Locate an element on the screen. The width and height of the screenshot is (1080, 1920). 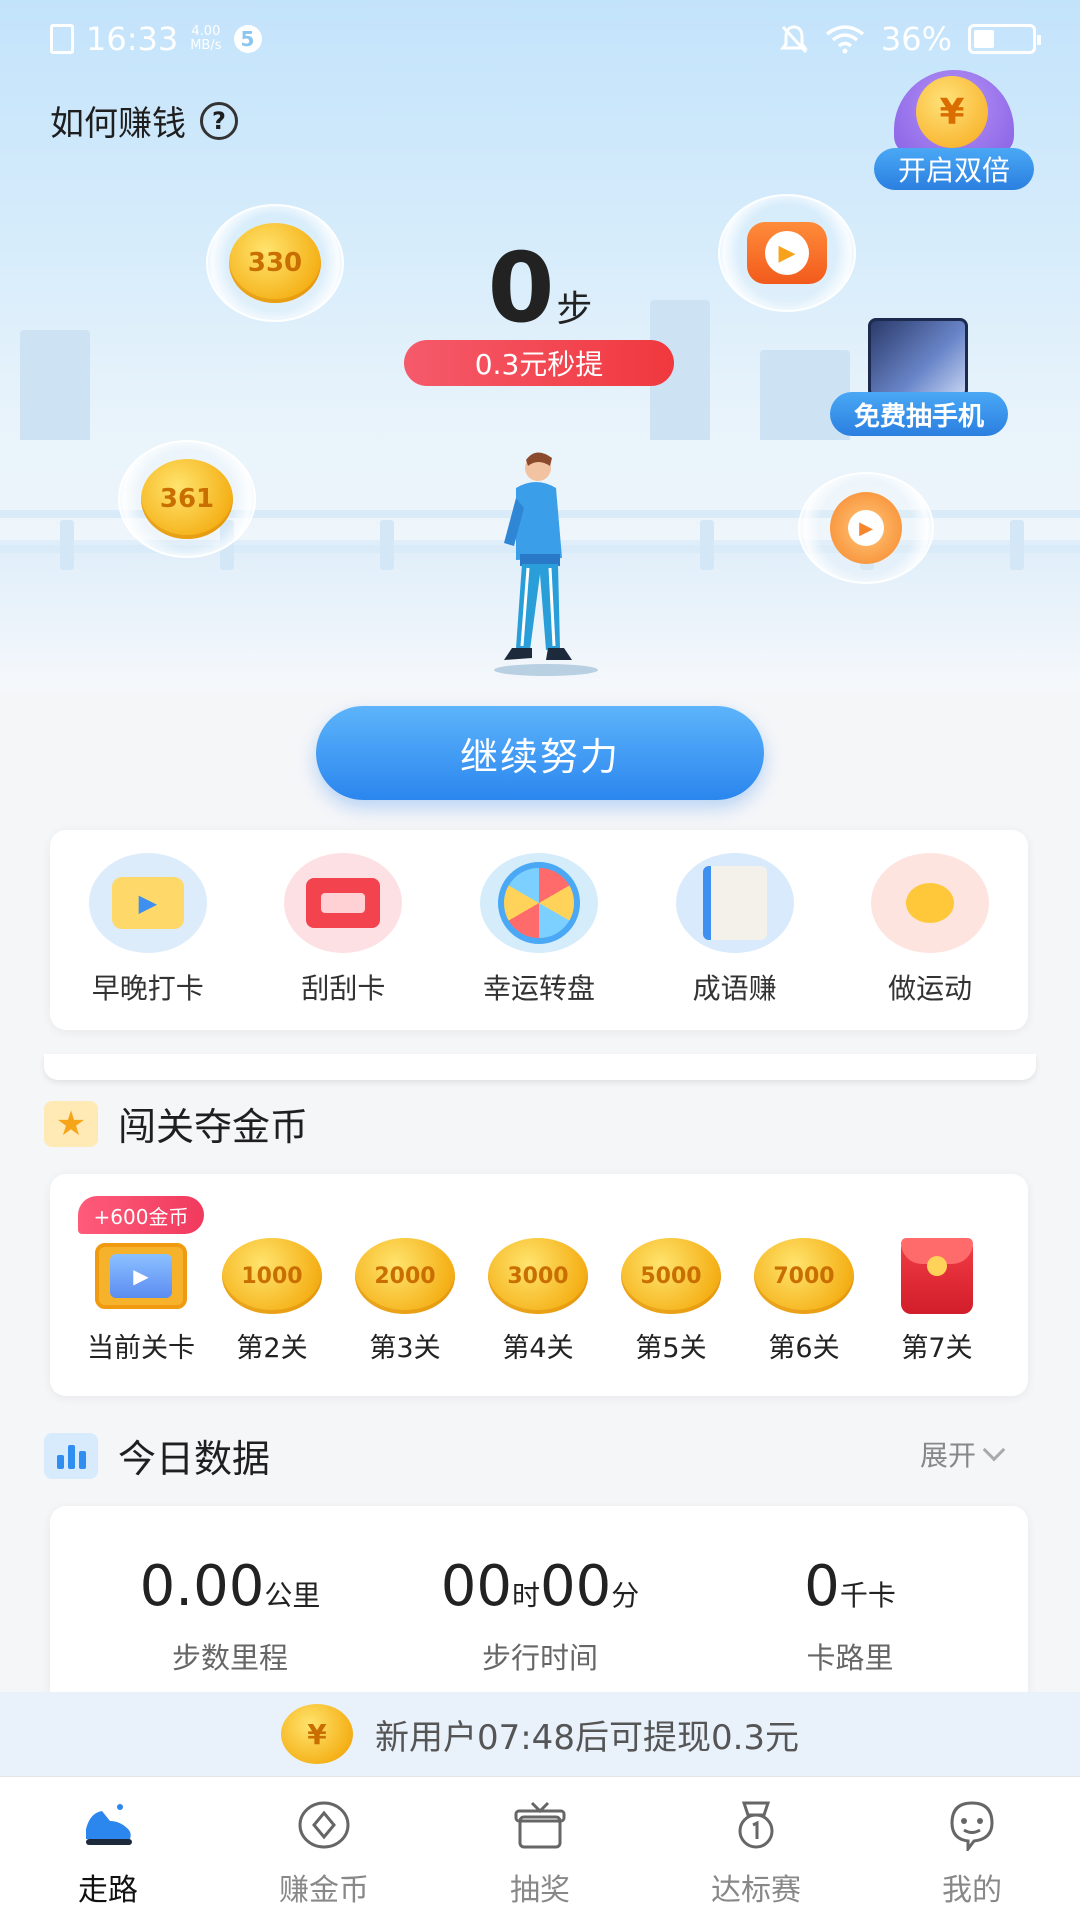
step-count: 0 is located at coordinates (522, 288).